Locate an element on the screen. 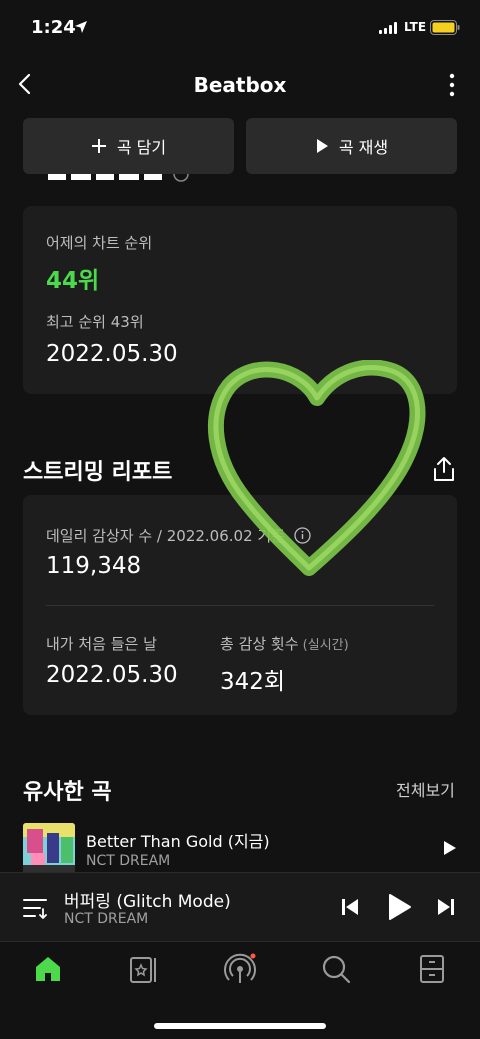  nav-bar: Beatbox is located at coordinates (240, 85).